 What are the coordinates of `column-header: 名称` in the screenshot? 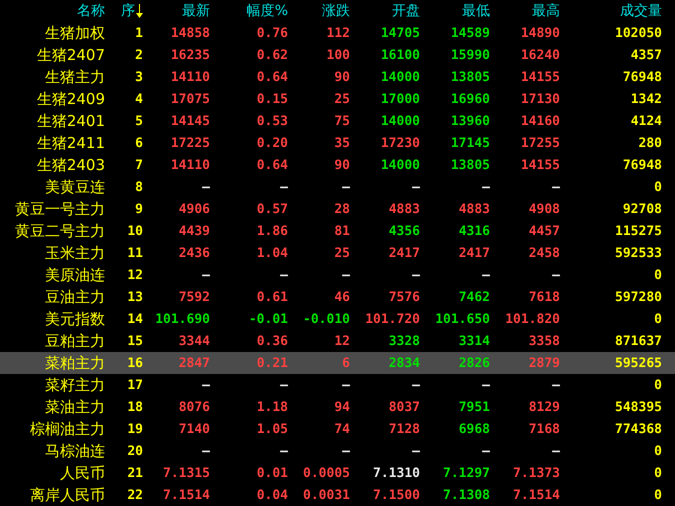 It's located at (55, 11).